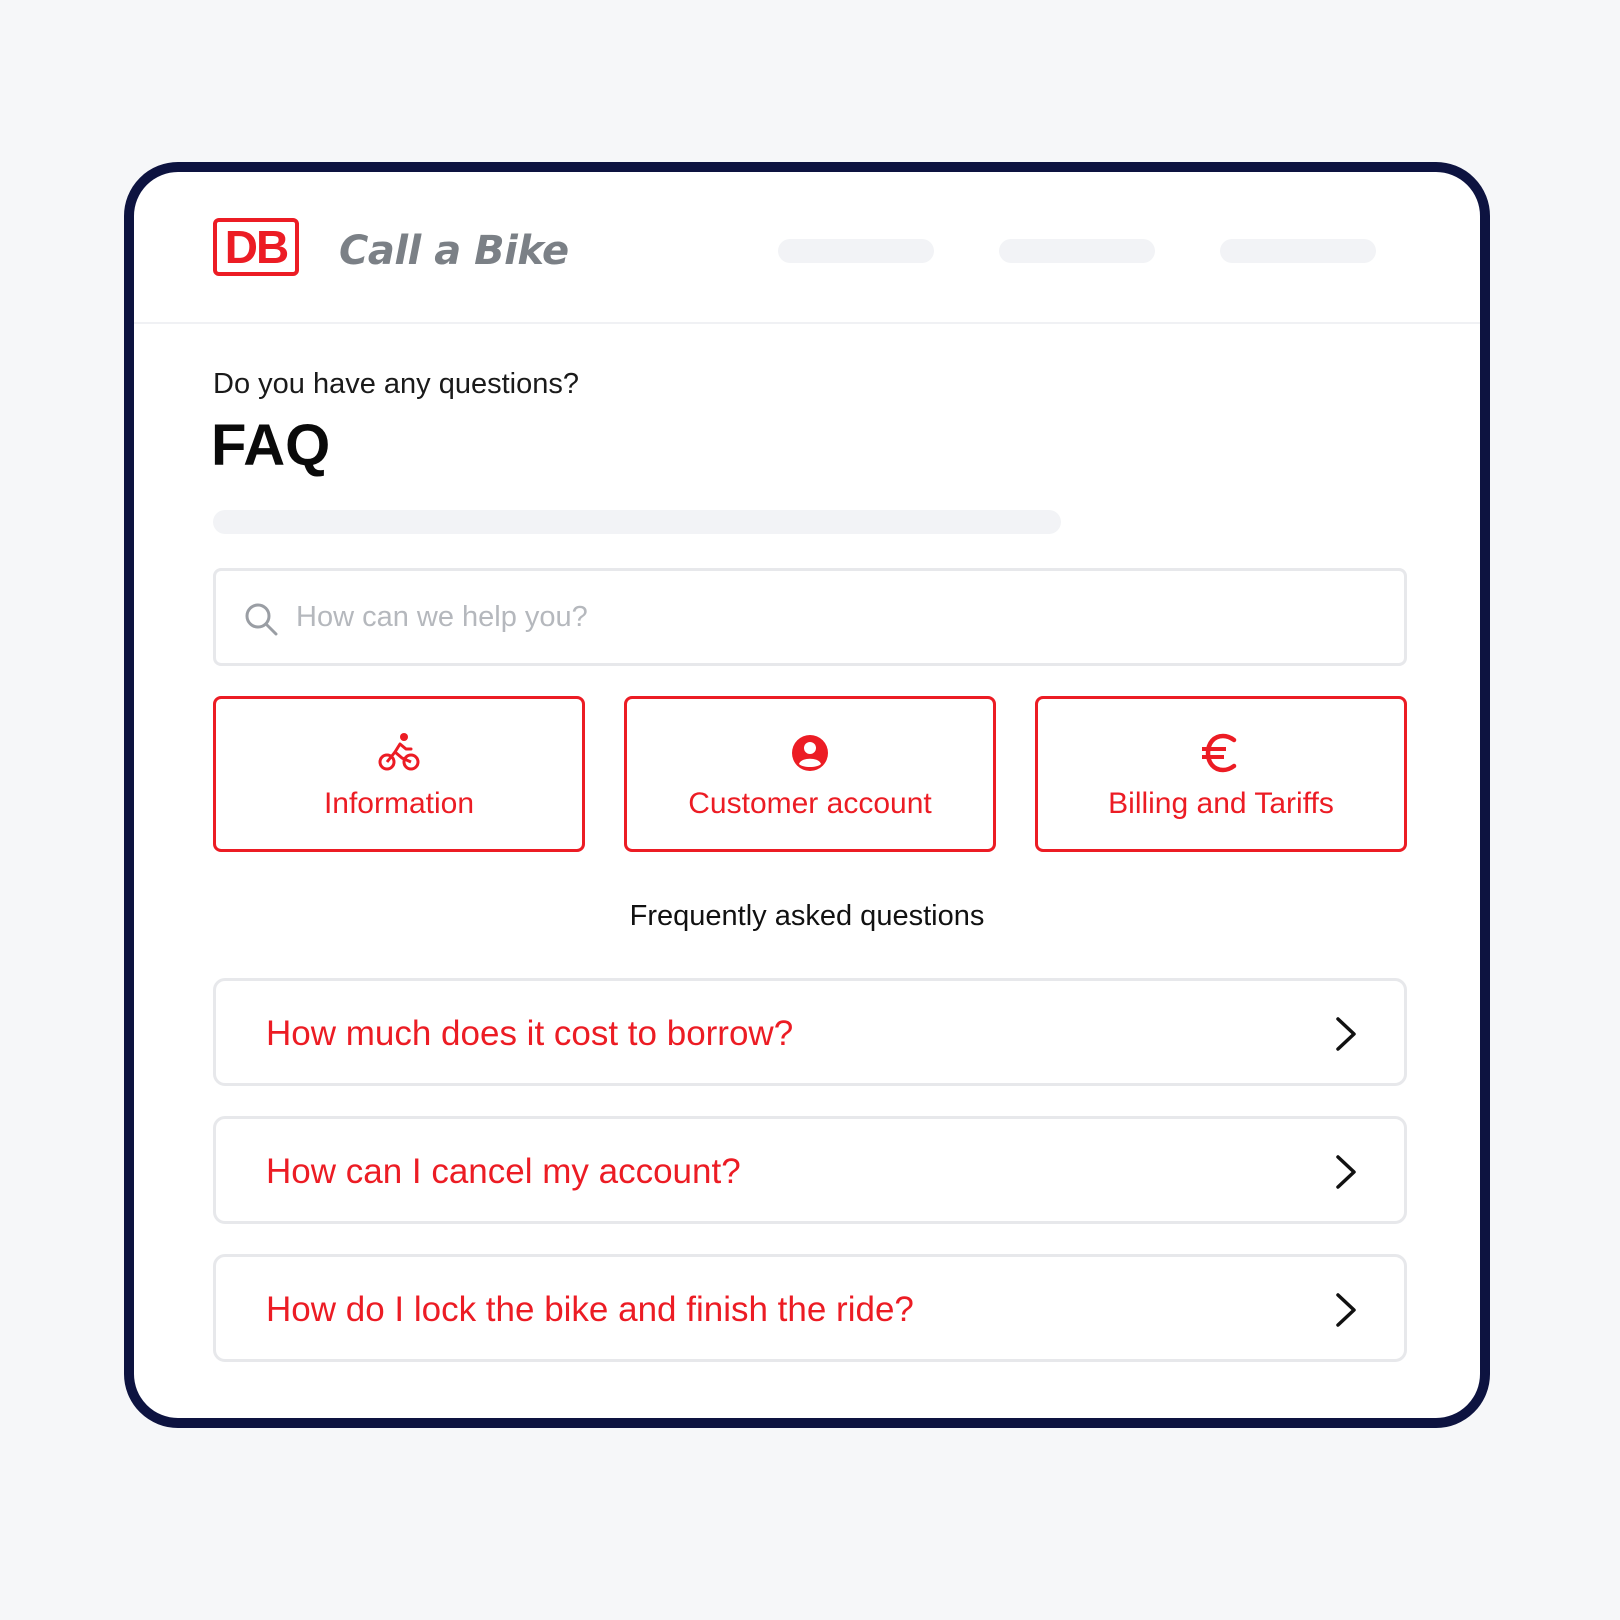 The image size is (1620, 1620). I want to click on user-circle-icon, so click(810, 753).